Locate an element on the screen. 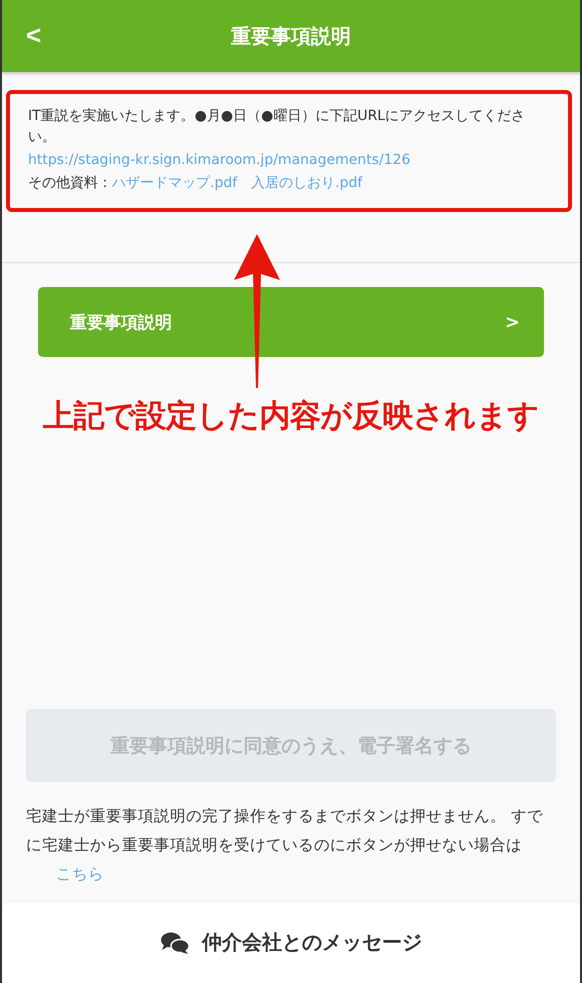  header-title: 重要事項説明 is located at coordinates (291, 36).